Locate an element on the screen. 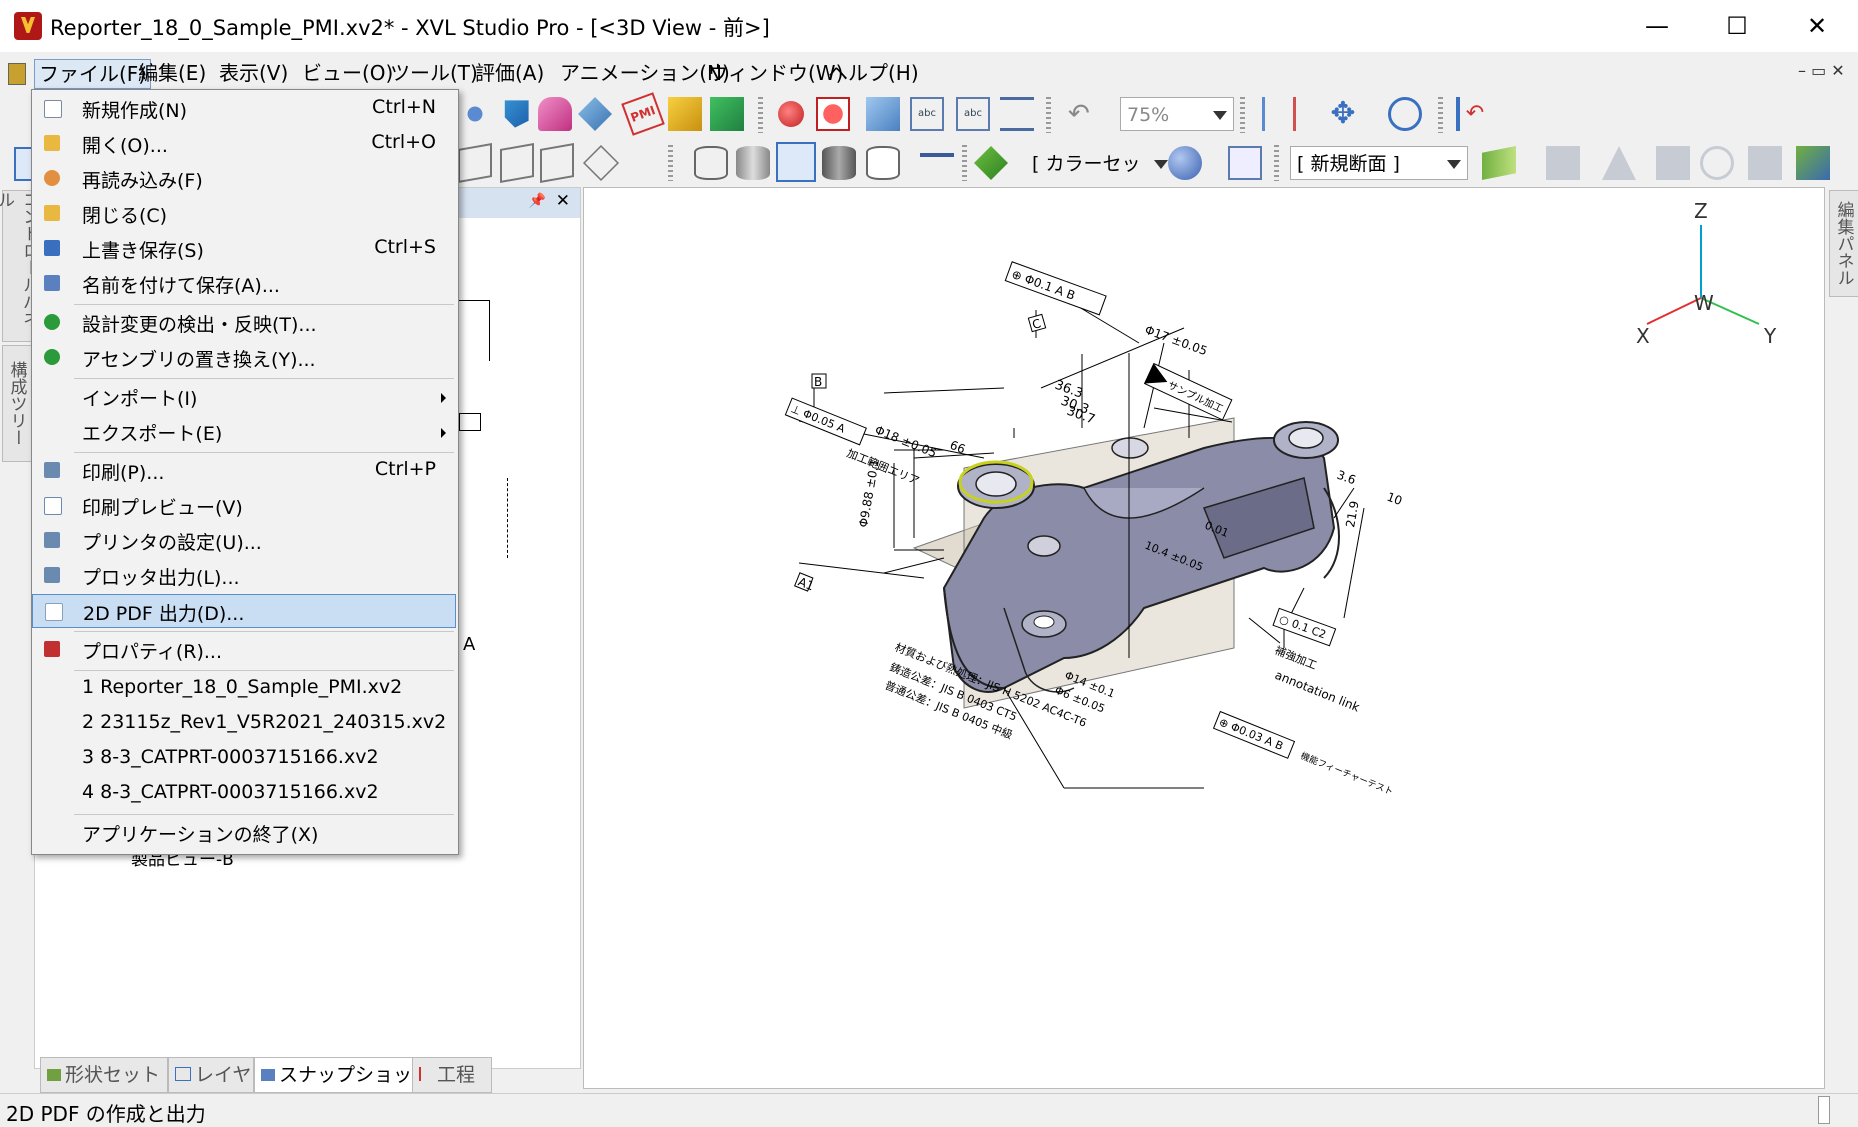 The height and width of the screenshot is (1127, 1858). tab-layer: レイヤ is located at coordinates (211, 1075).